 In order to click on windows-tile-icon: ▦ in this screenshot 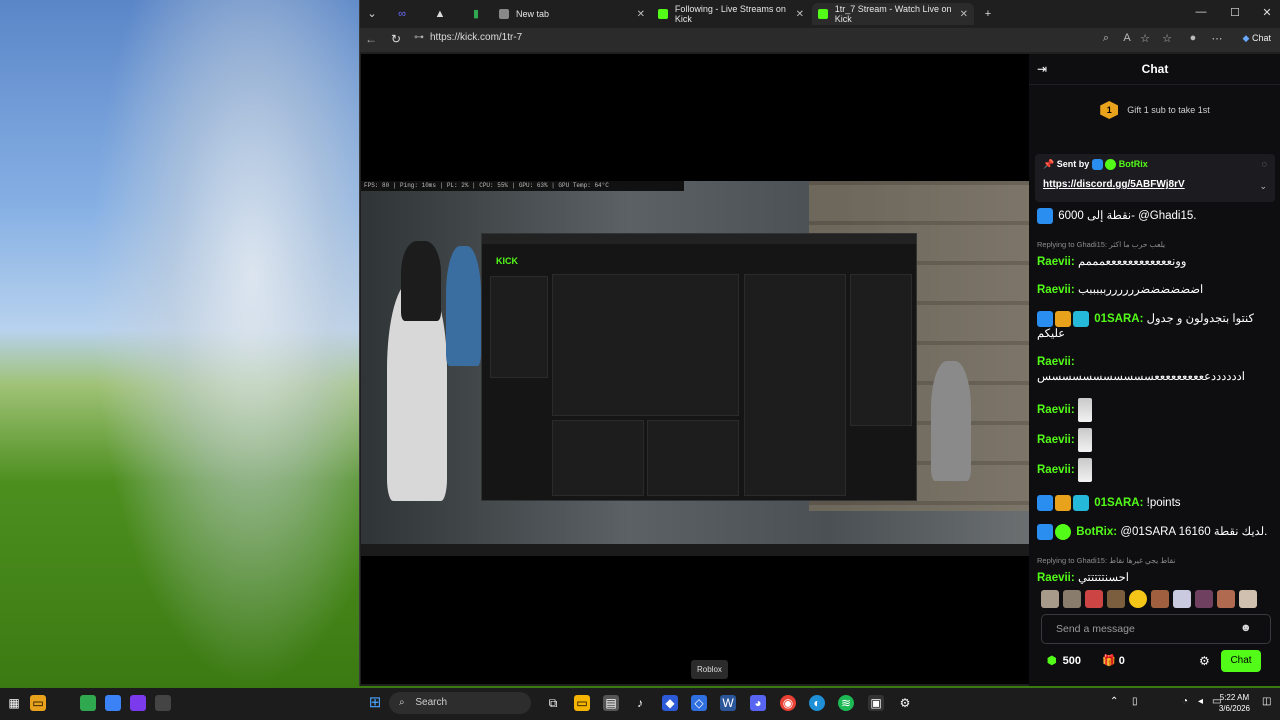, I will do `click(14, 703)`.